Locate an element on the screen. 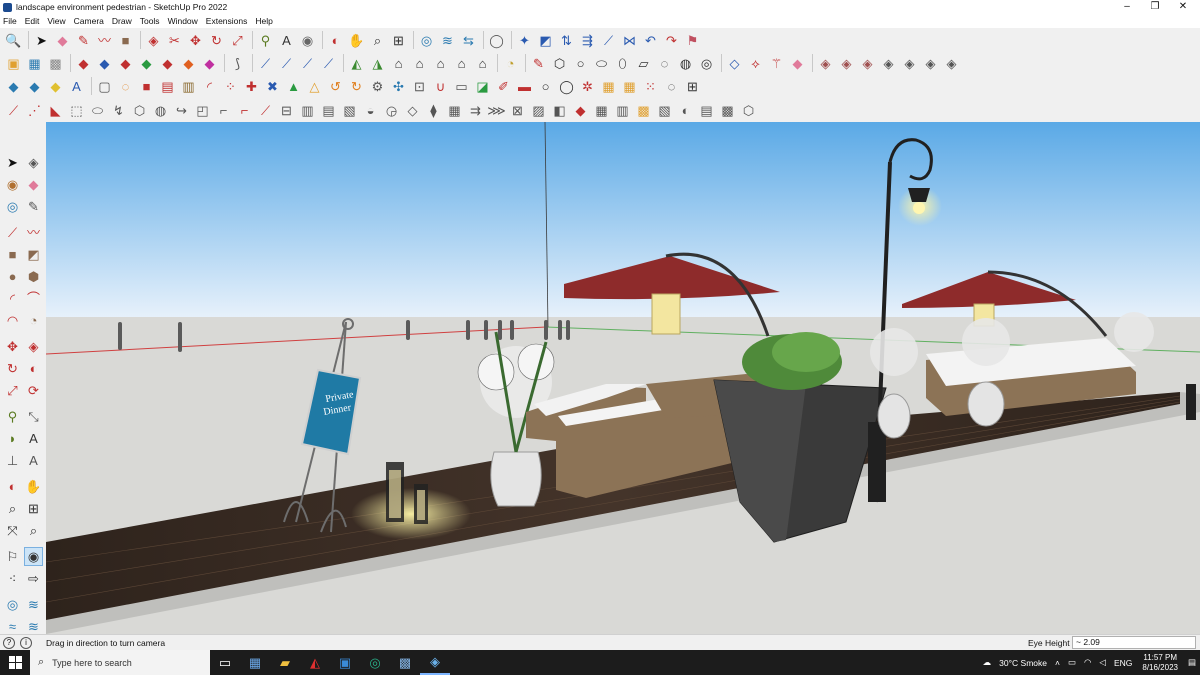  walk-footprints-icon: ⁖ is located at coordinates (12, 578).